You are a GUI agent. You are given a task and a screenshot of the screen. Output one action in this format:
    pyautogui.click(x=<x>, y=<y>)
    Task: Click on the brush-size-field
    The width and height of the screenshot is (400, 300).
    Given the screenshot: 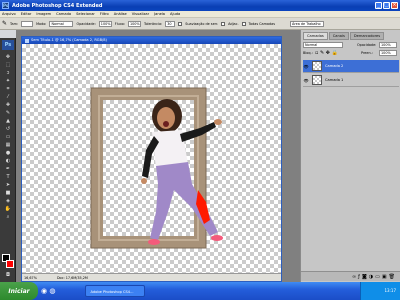 What is the action you would take?
    pyautogui.click(x=27, y=23)
    